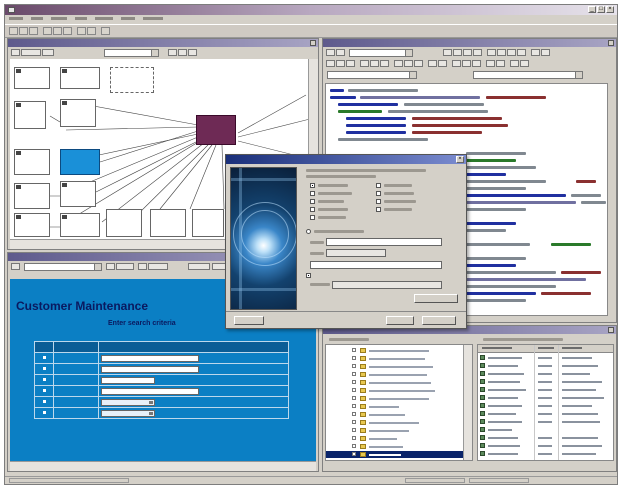  I want to click on maximize-icon: □, so click(601, 9).